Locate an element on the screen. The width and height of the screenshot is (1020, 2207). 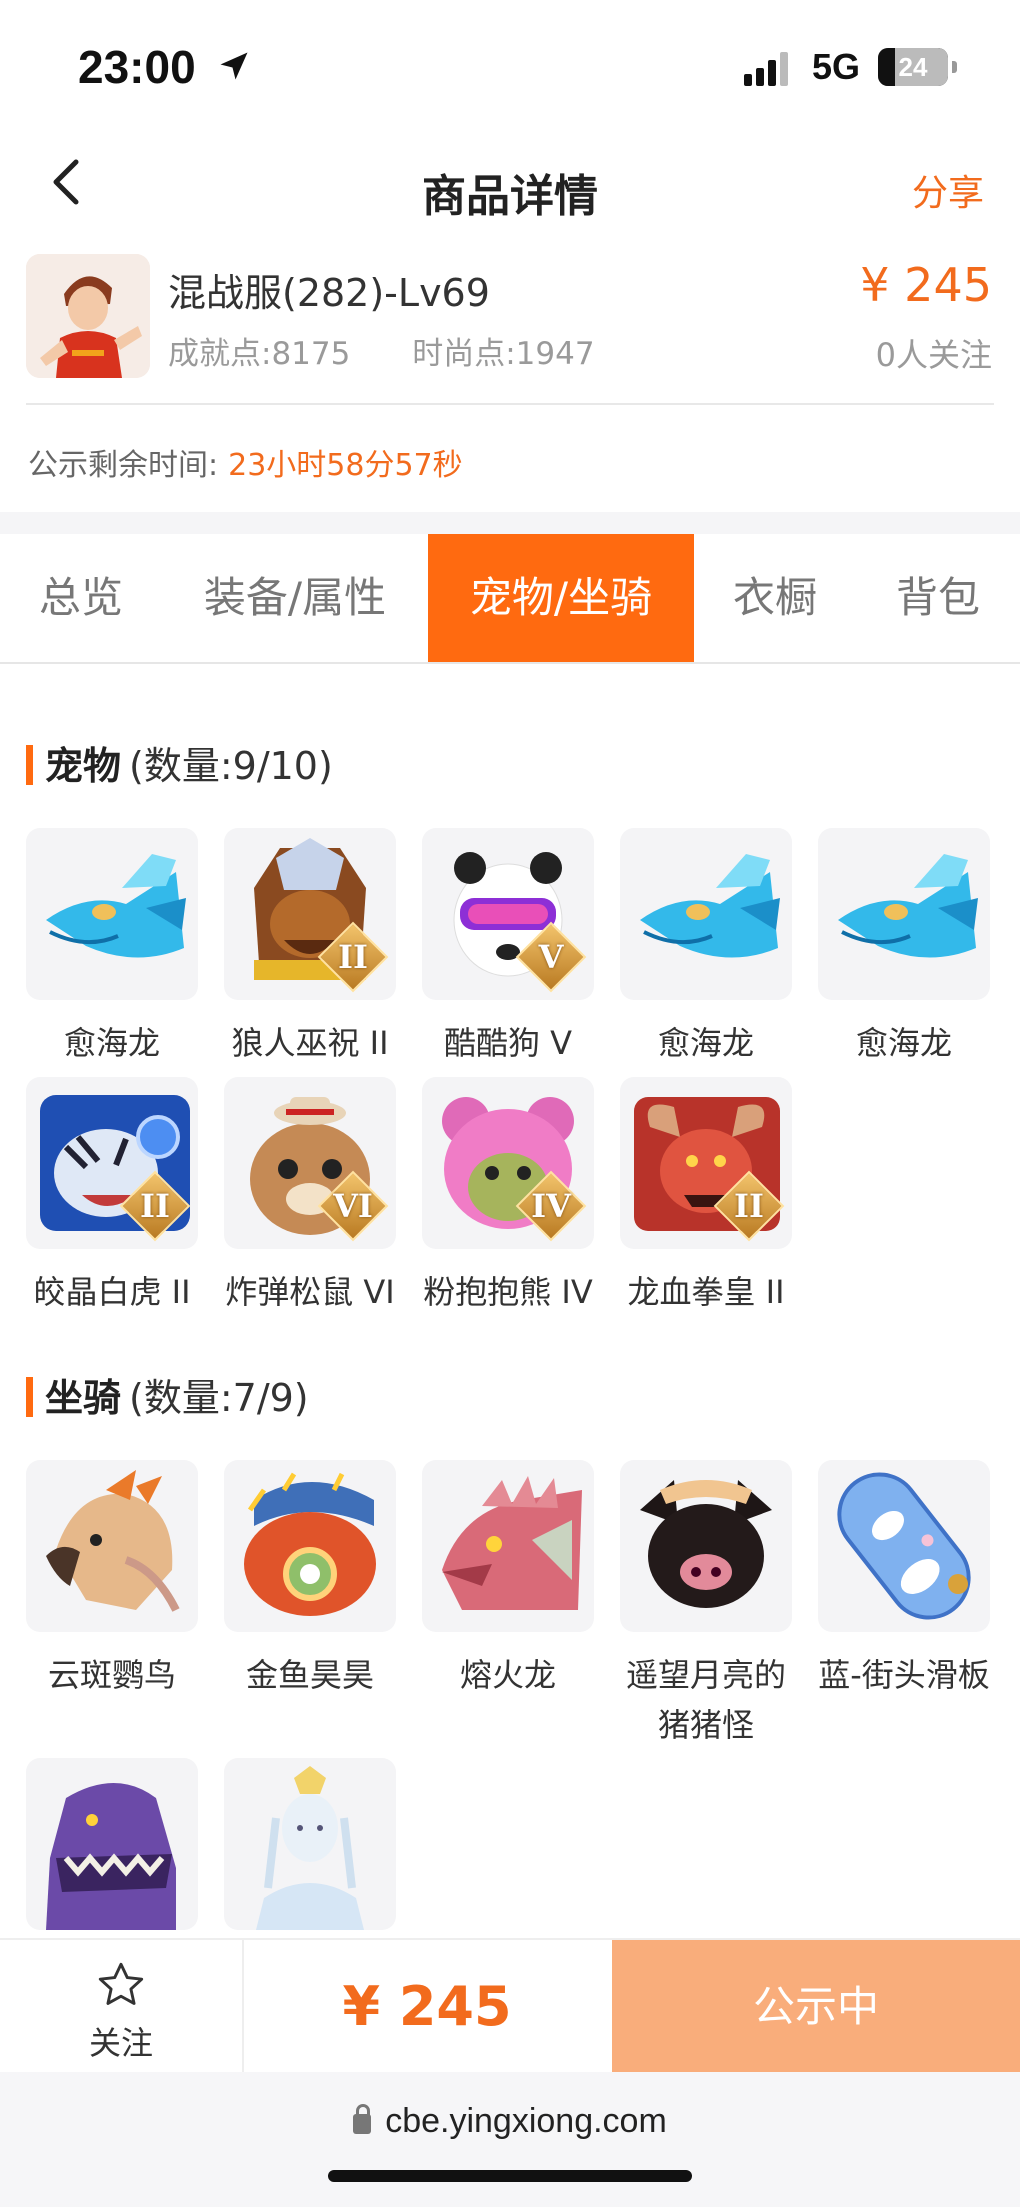
follower-count: 0人关注 is located at coordinates (933, 355).